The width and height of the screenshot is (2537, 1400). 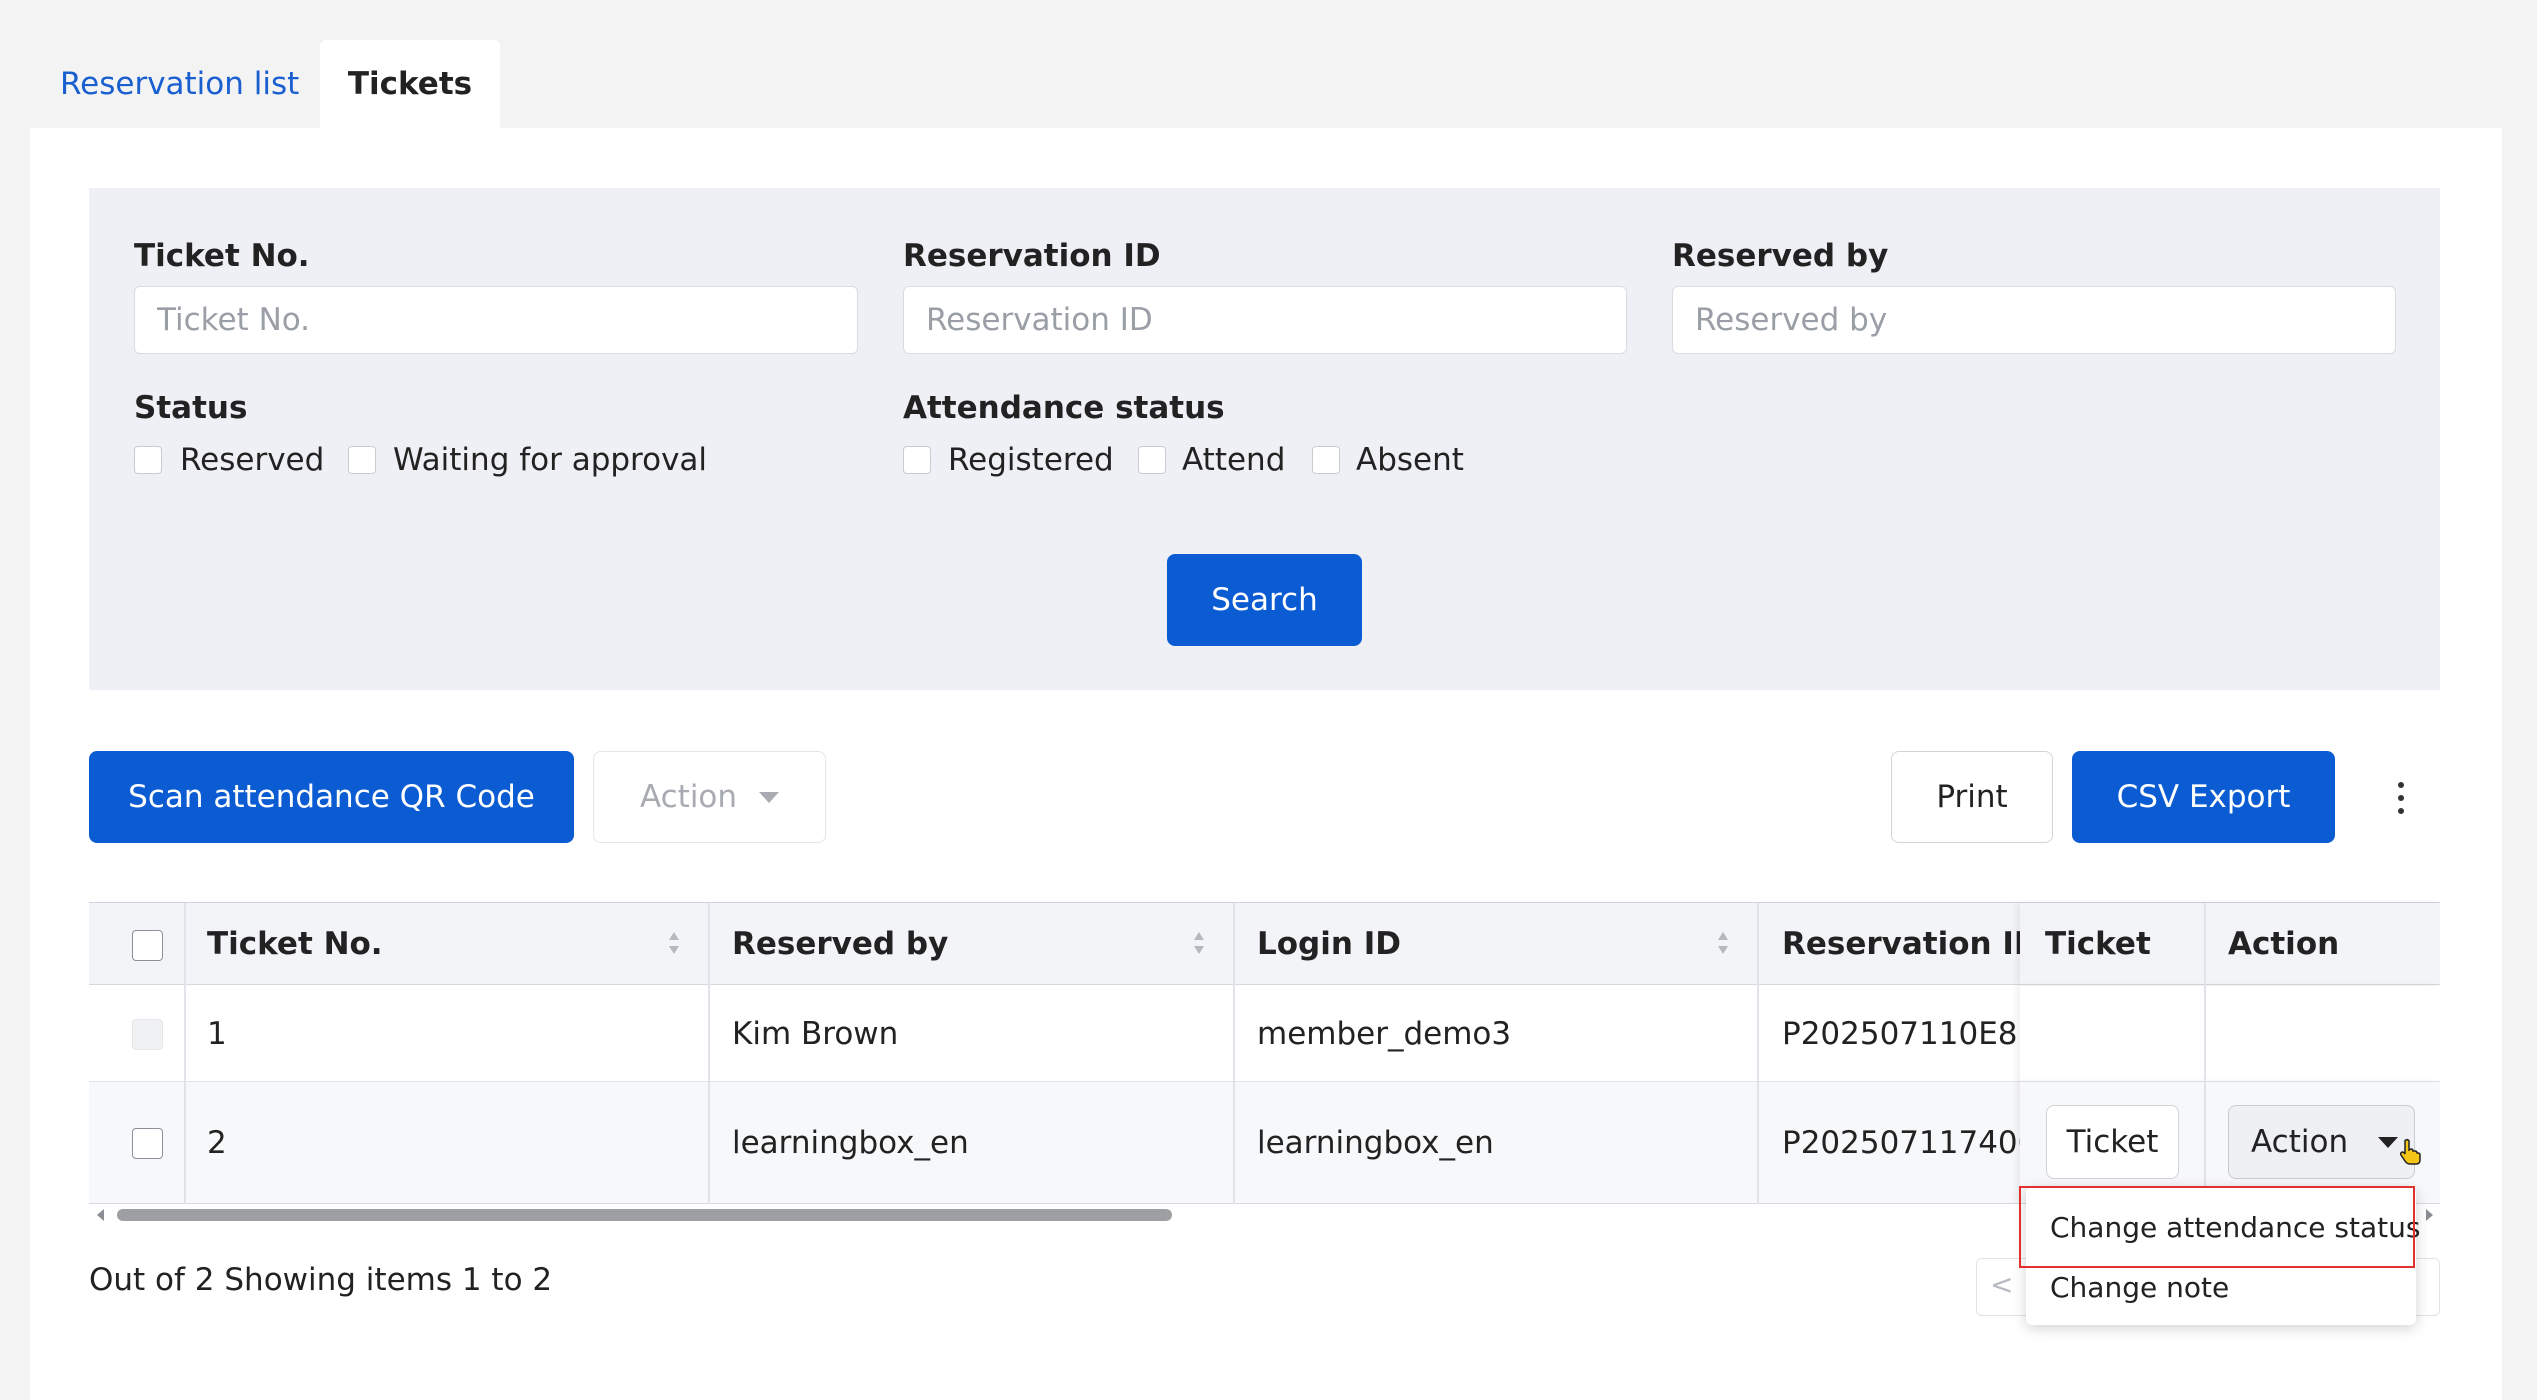 I want to click on column-header-login-id: Login ID, so click(x=1329, y=944).